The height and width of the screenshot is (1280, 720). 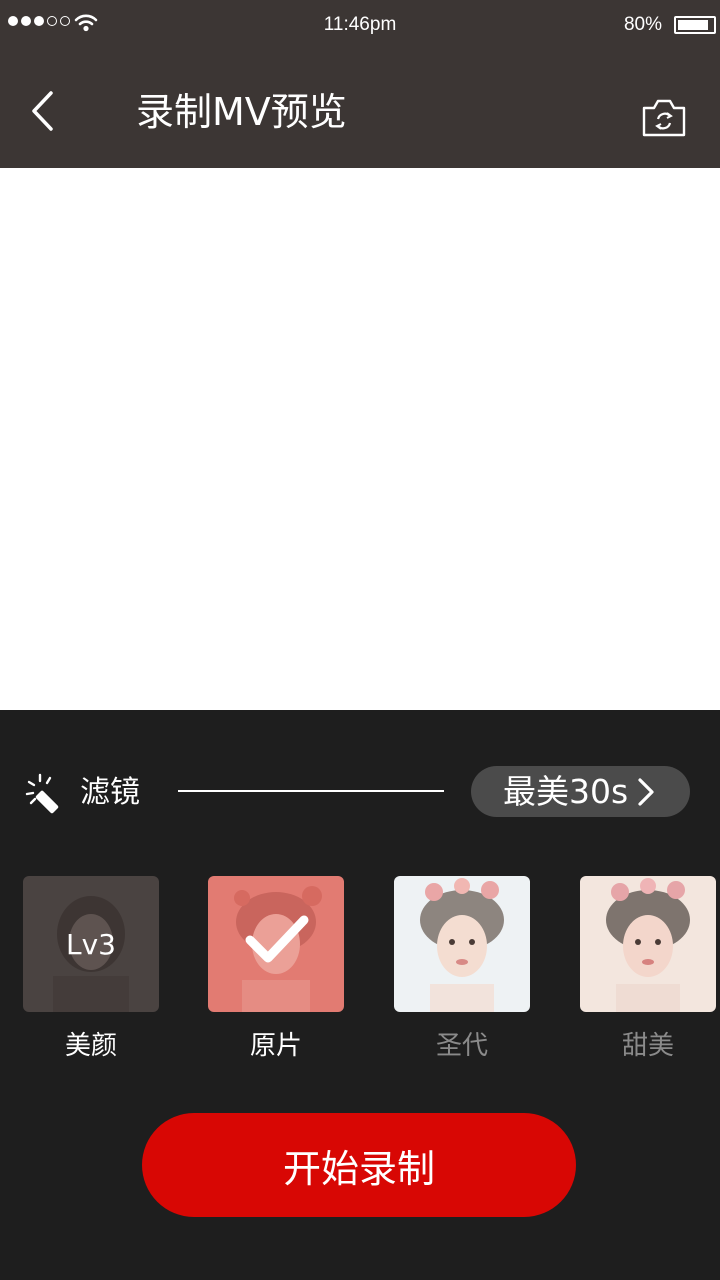 I want to click on filter-thumbnail: Lv3, so click(x=91, y=944).